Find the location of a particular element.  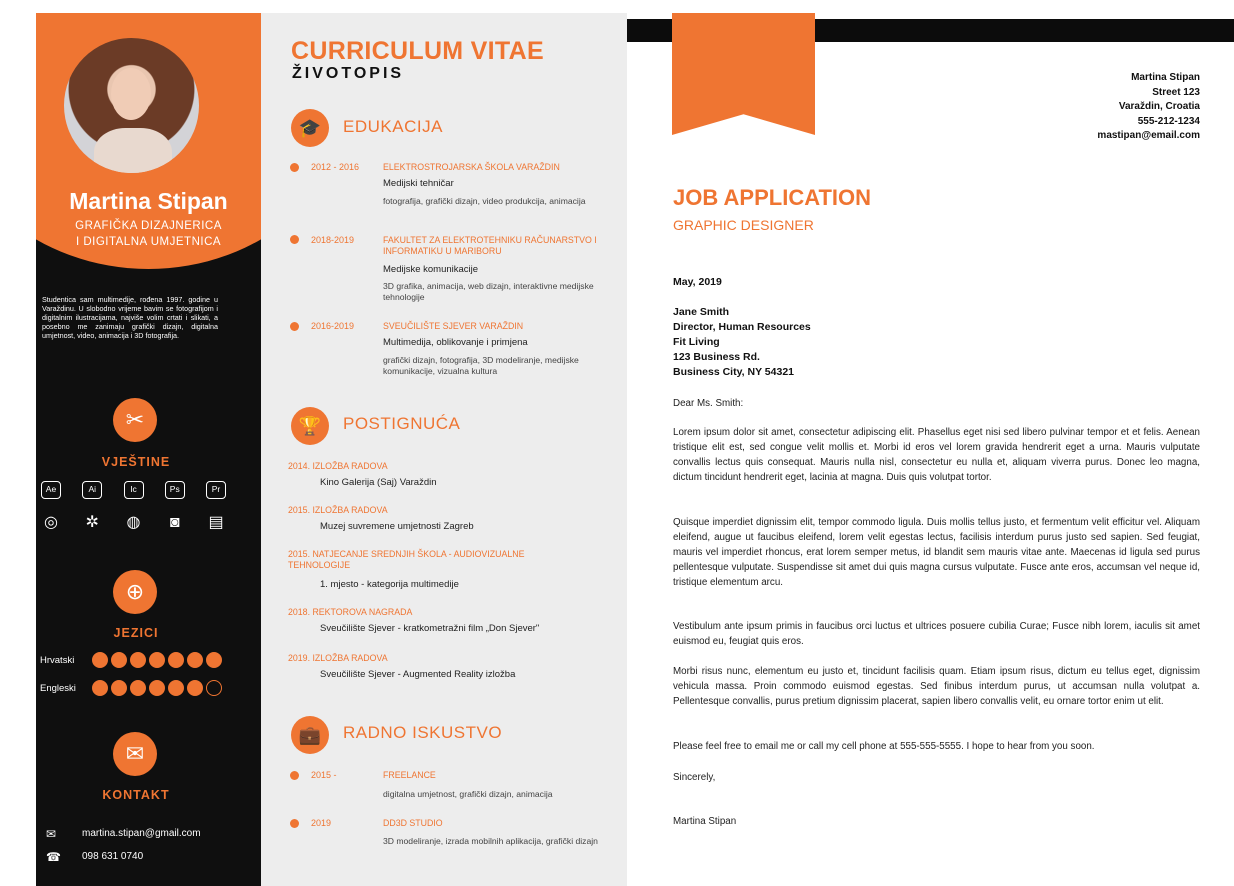

cv-title: CURRICULUM VITAE is located at coordinates (417, 51).